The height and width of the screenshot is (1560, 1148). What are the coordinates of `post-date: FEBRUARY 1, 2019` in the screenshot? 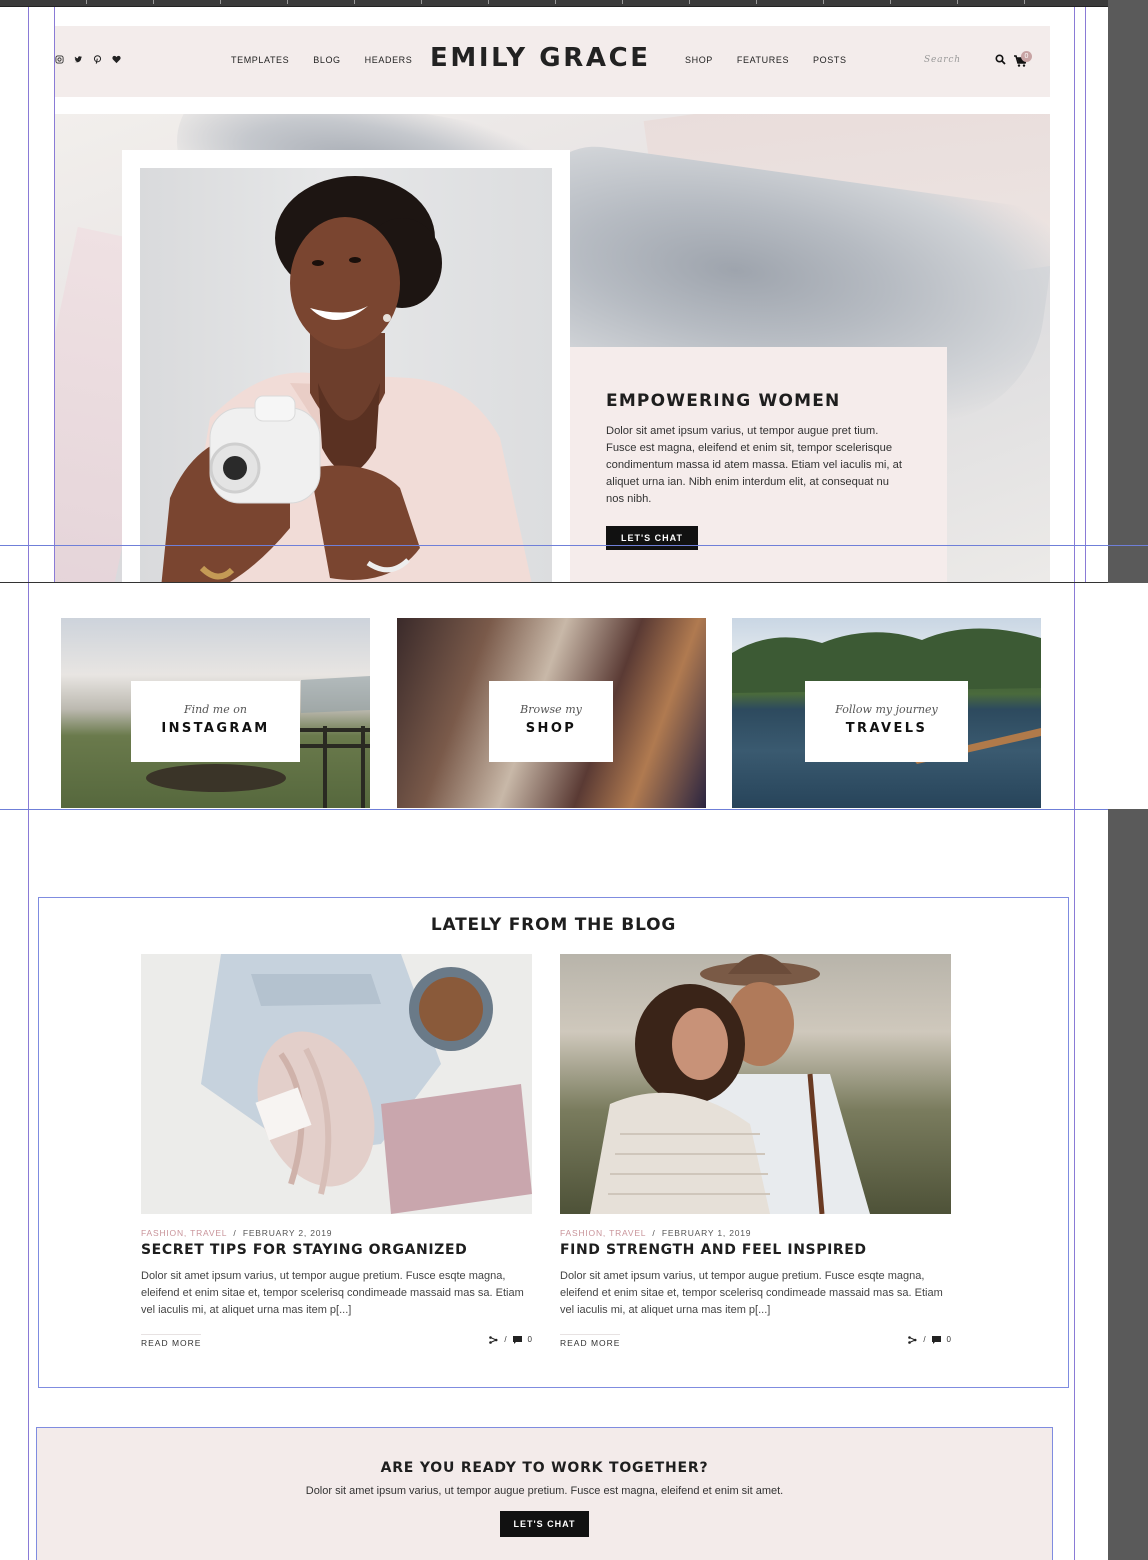 It's located at (706, 1233).